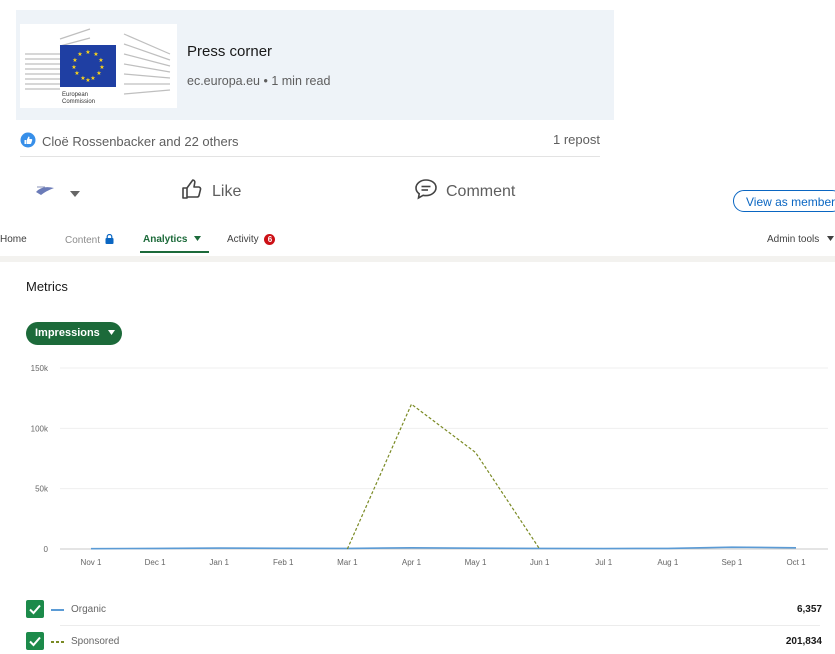 This screenshot has height=654, width=835. I want to click on organic-label: Organic, so click(89, 609).